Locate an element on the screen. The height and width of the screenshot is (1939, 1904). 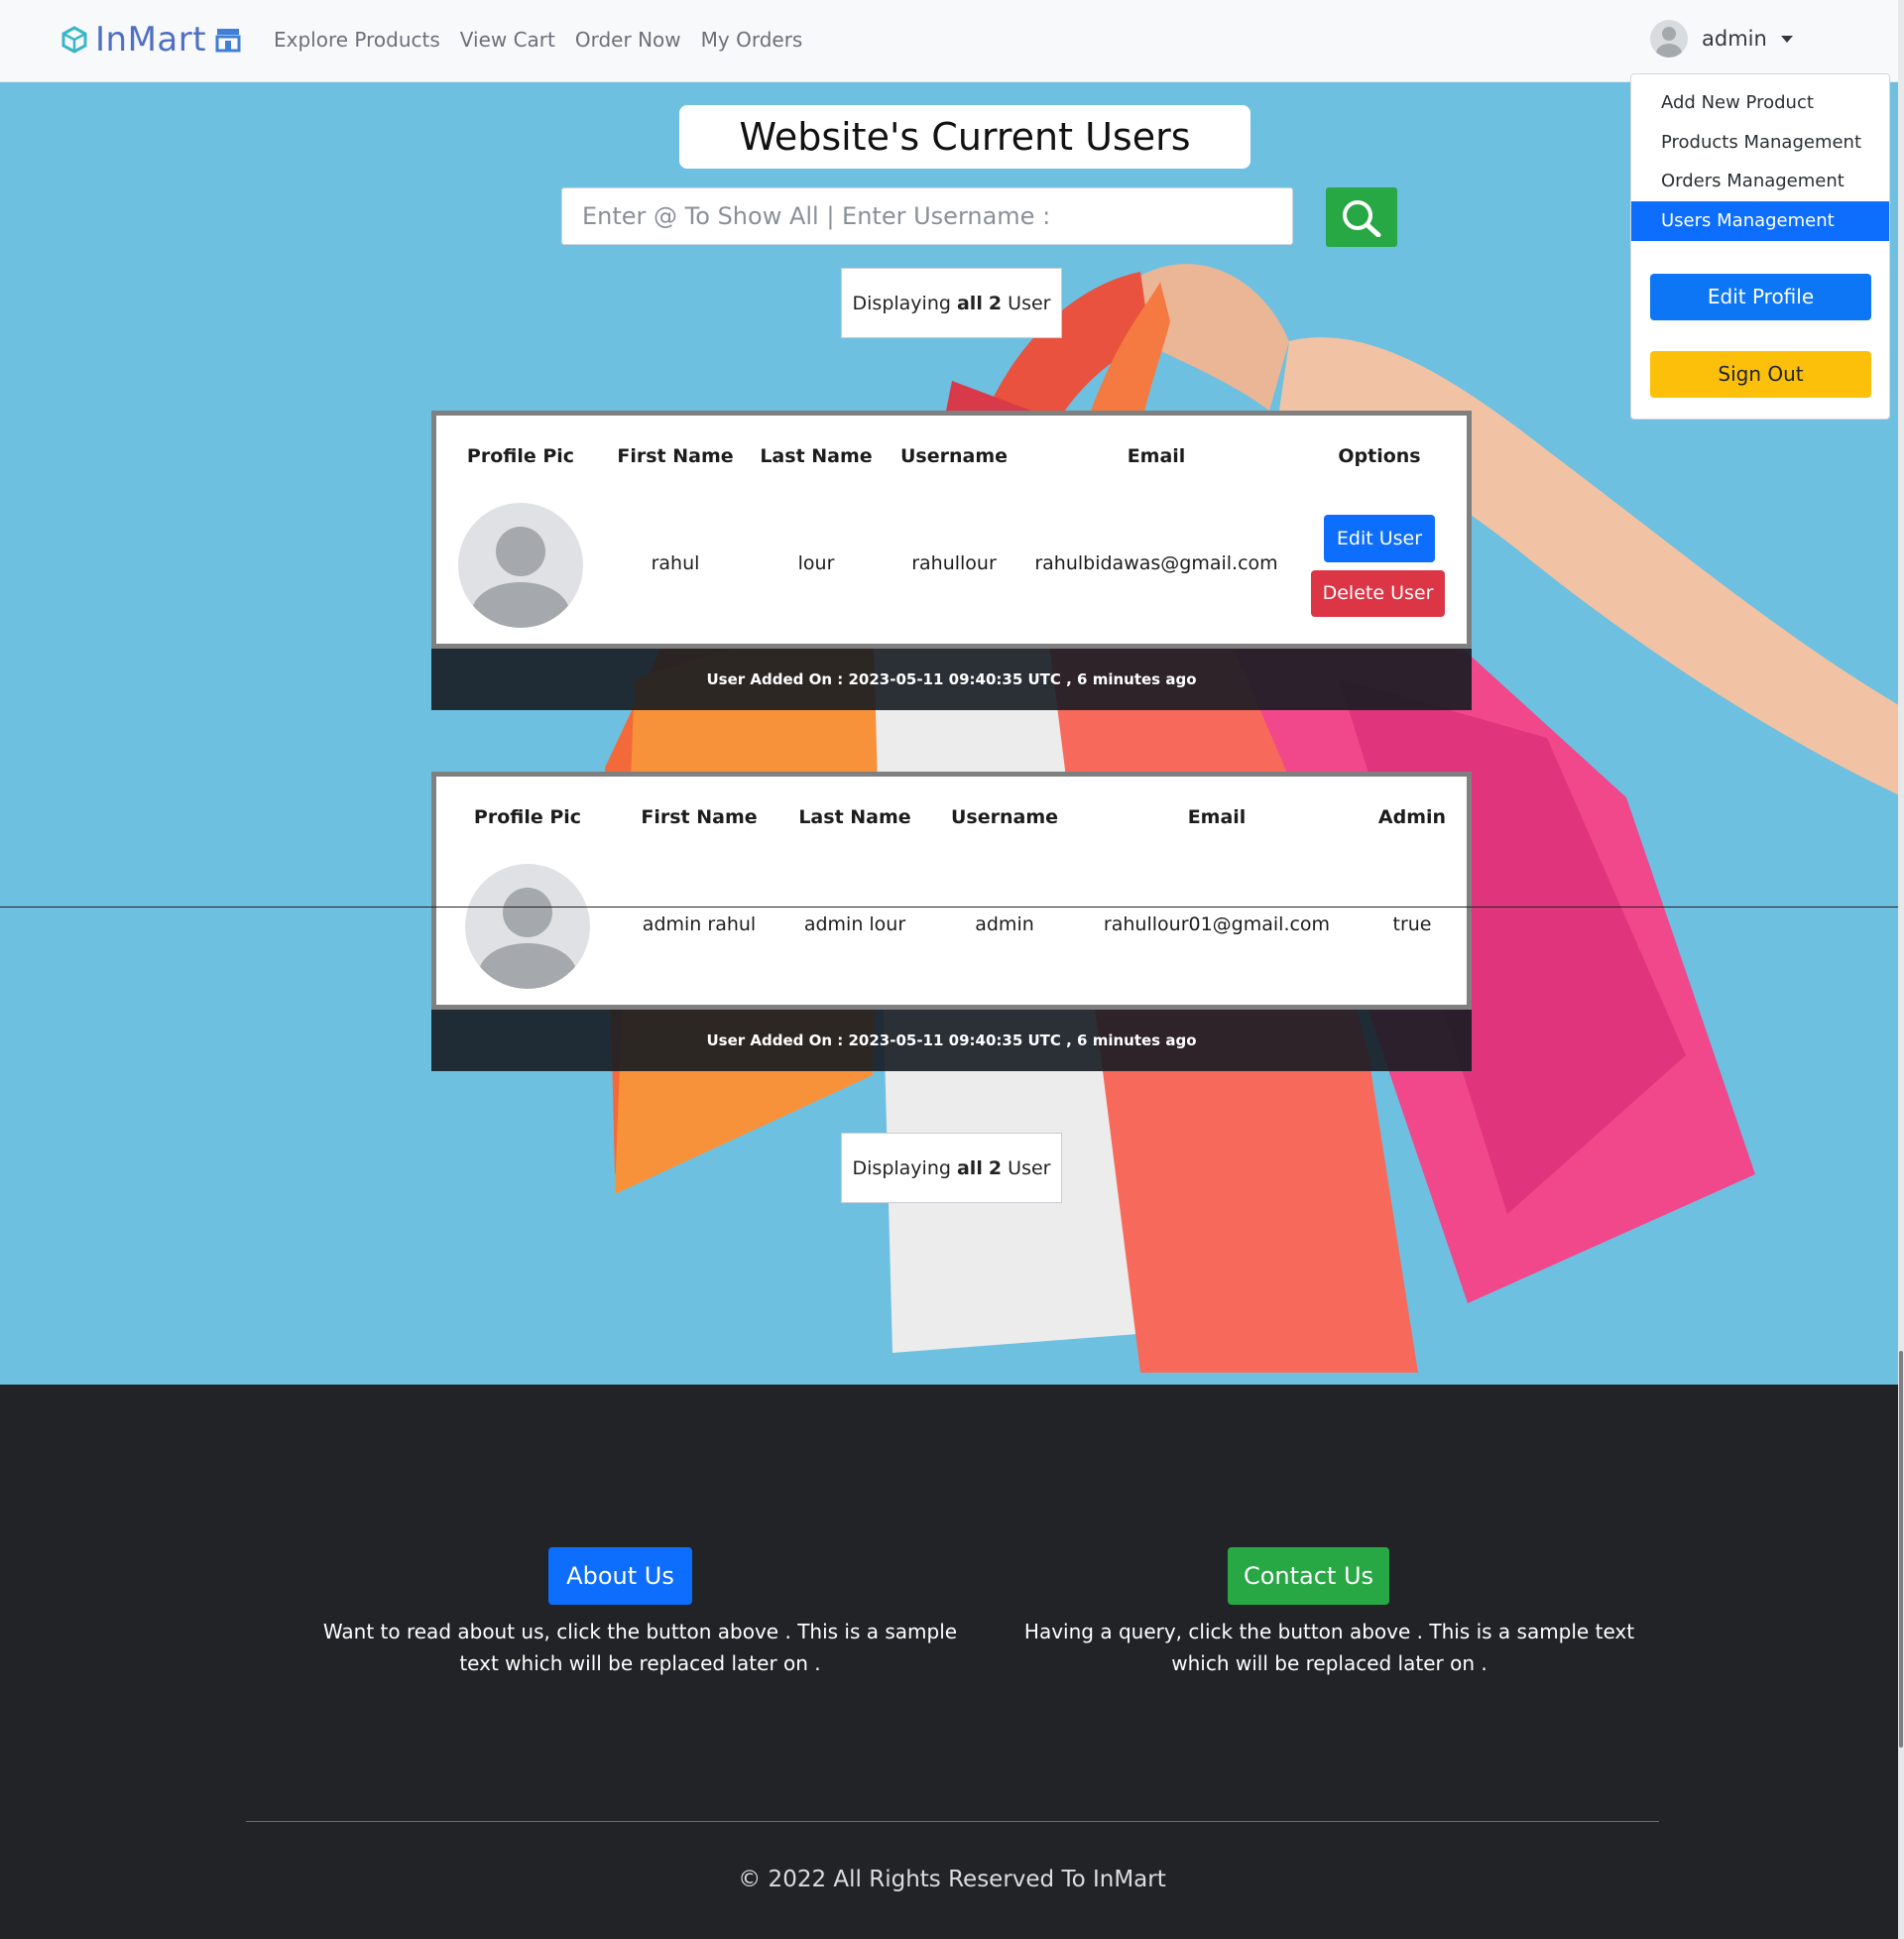
about-us-button: About Us is located at coordinates (620, 1576).